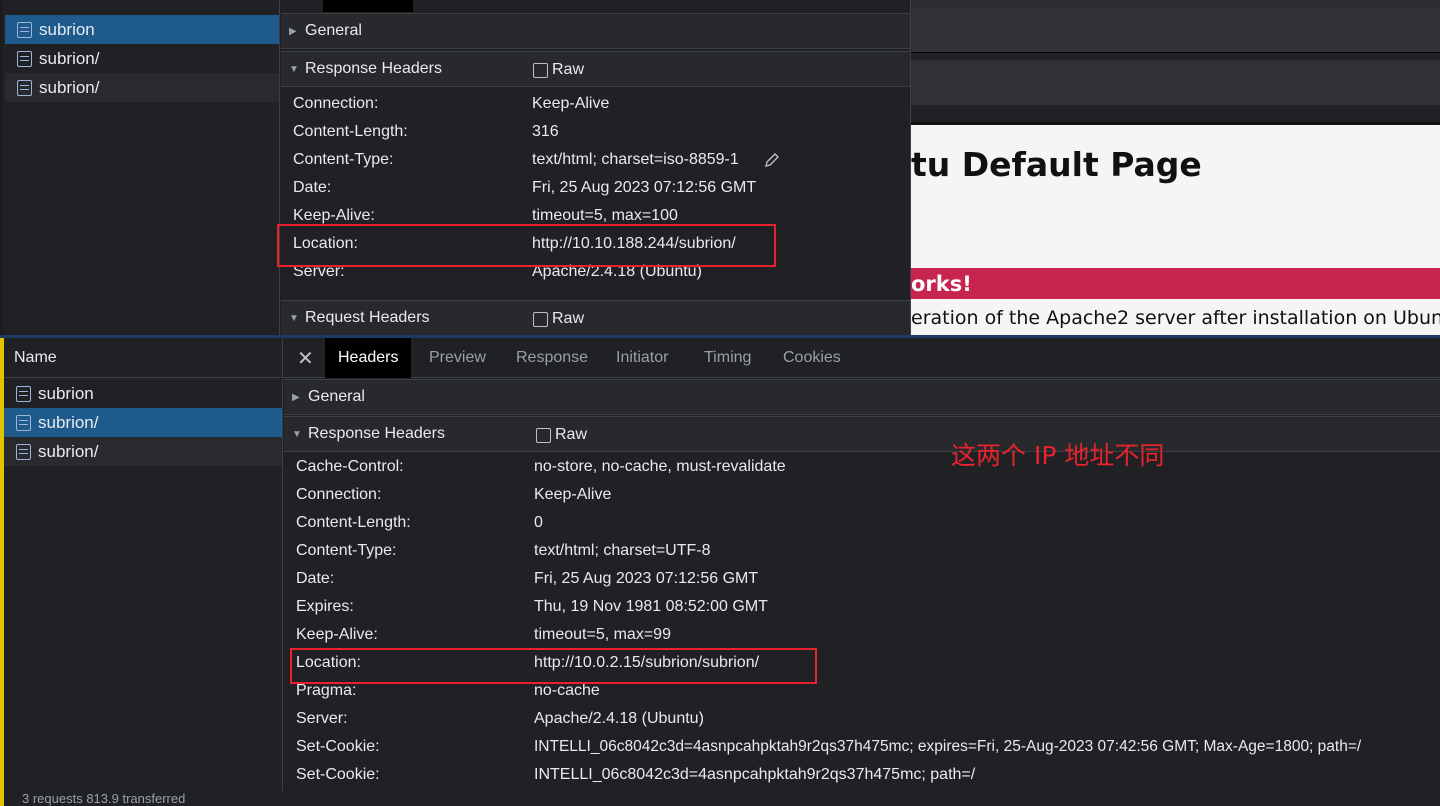 This screenshot has height=806, width=1440. What do you see at coordinates (642, 358) in the screenshot?
I see `tab-initiator: Initiator` at bounding box center [642, 358].